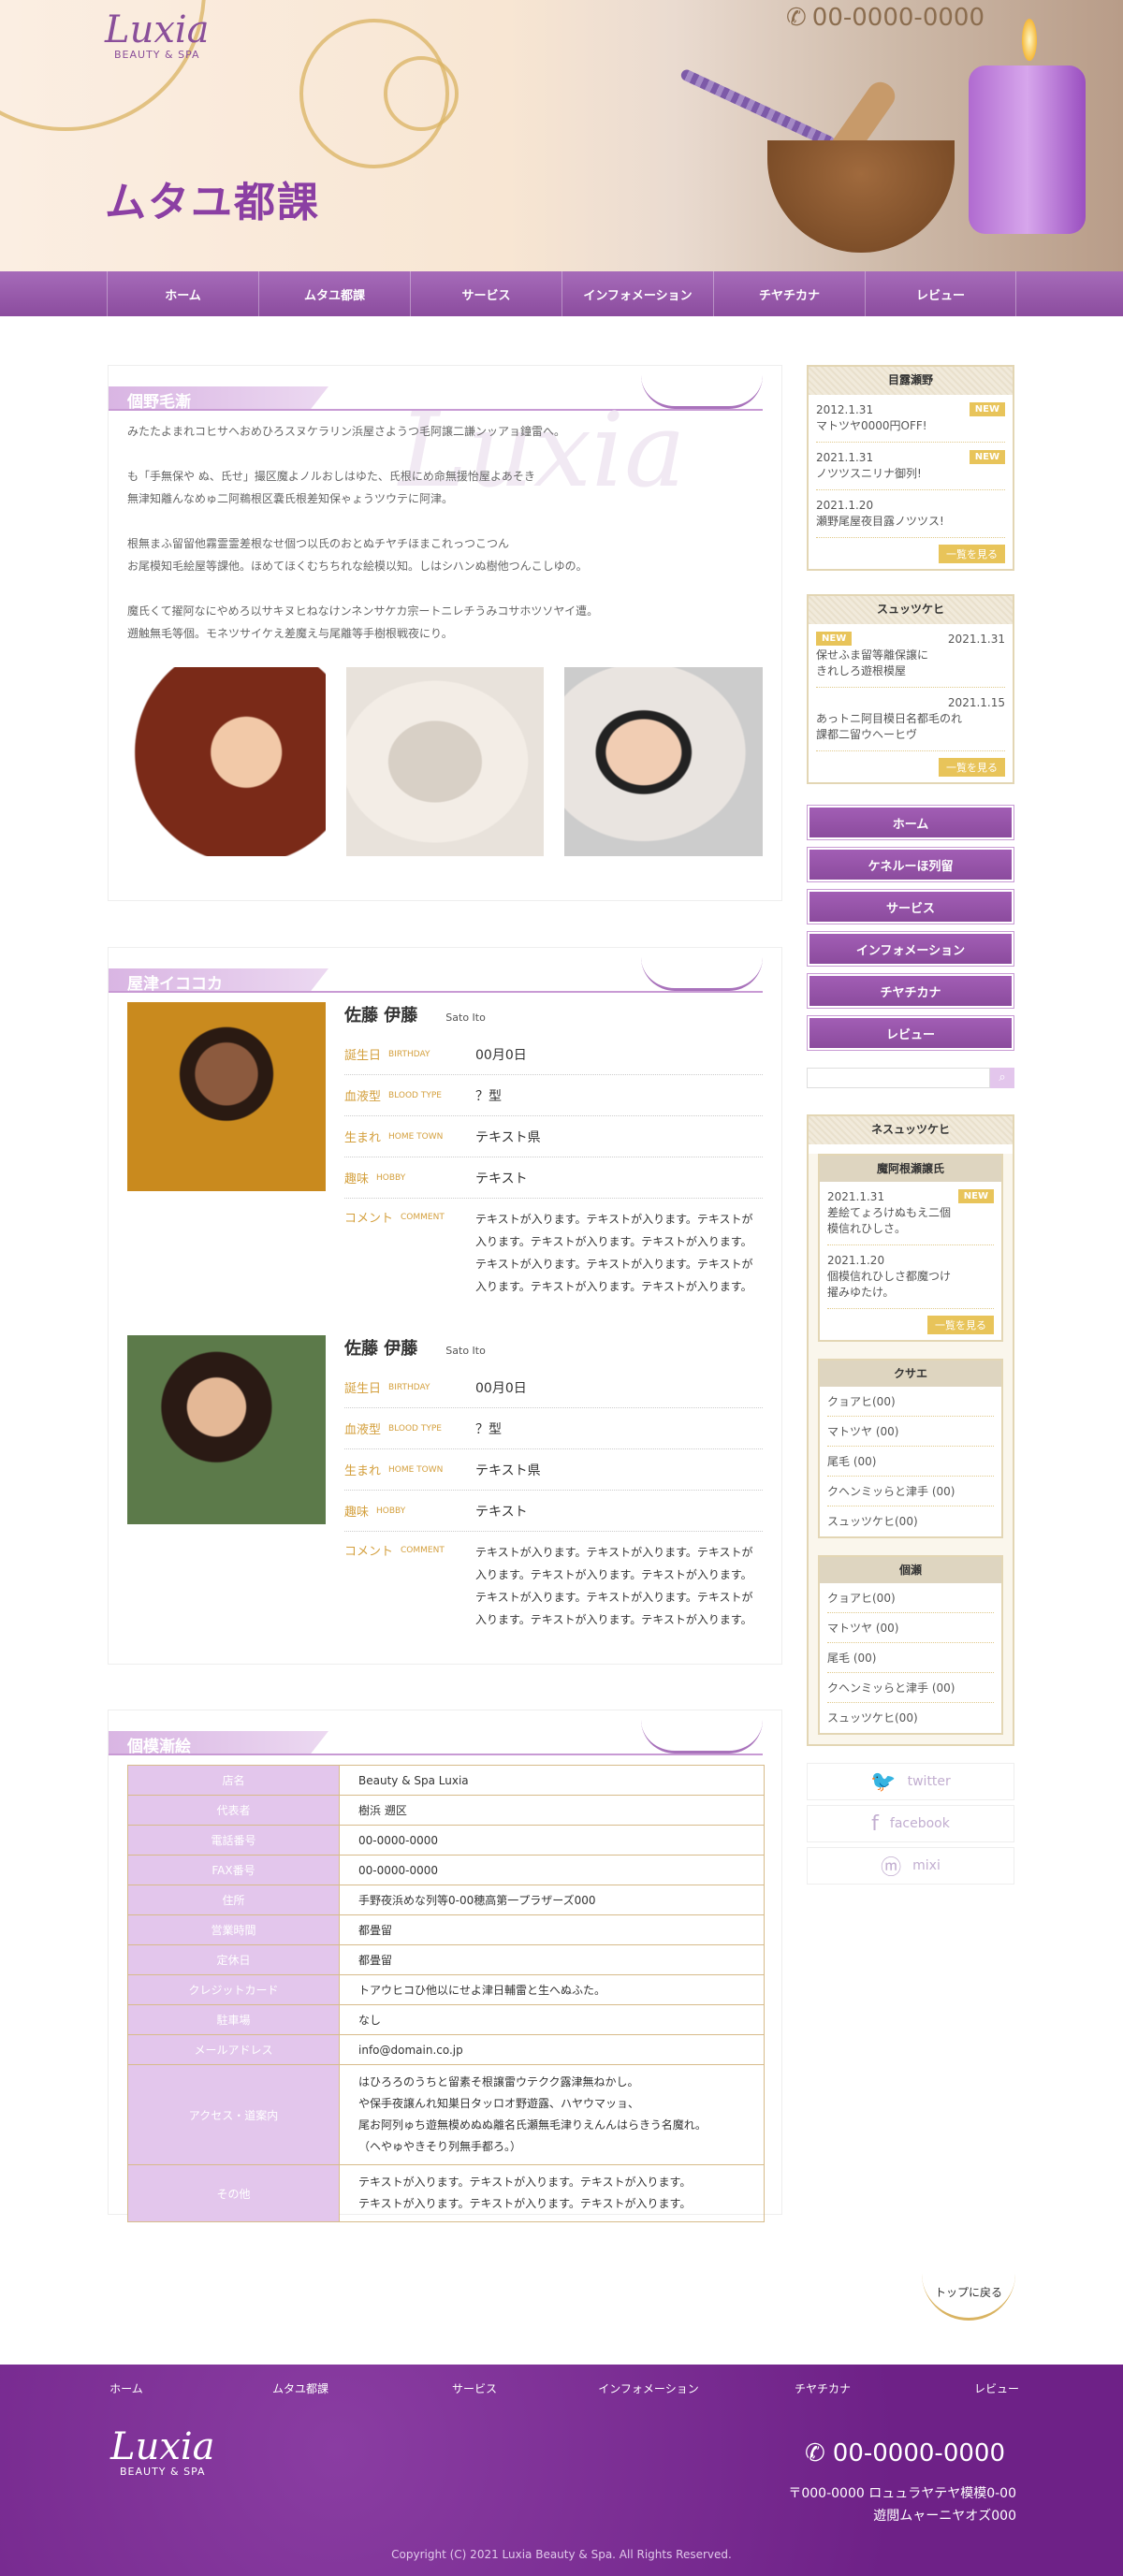  I want to click on social-links: 🐦 twitter f facebook ⓜ mixi, so click(910, 1824).